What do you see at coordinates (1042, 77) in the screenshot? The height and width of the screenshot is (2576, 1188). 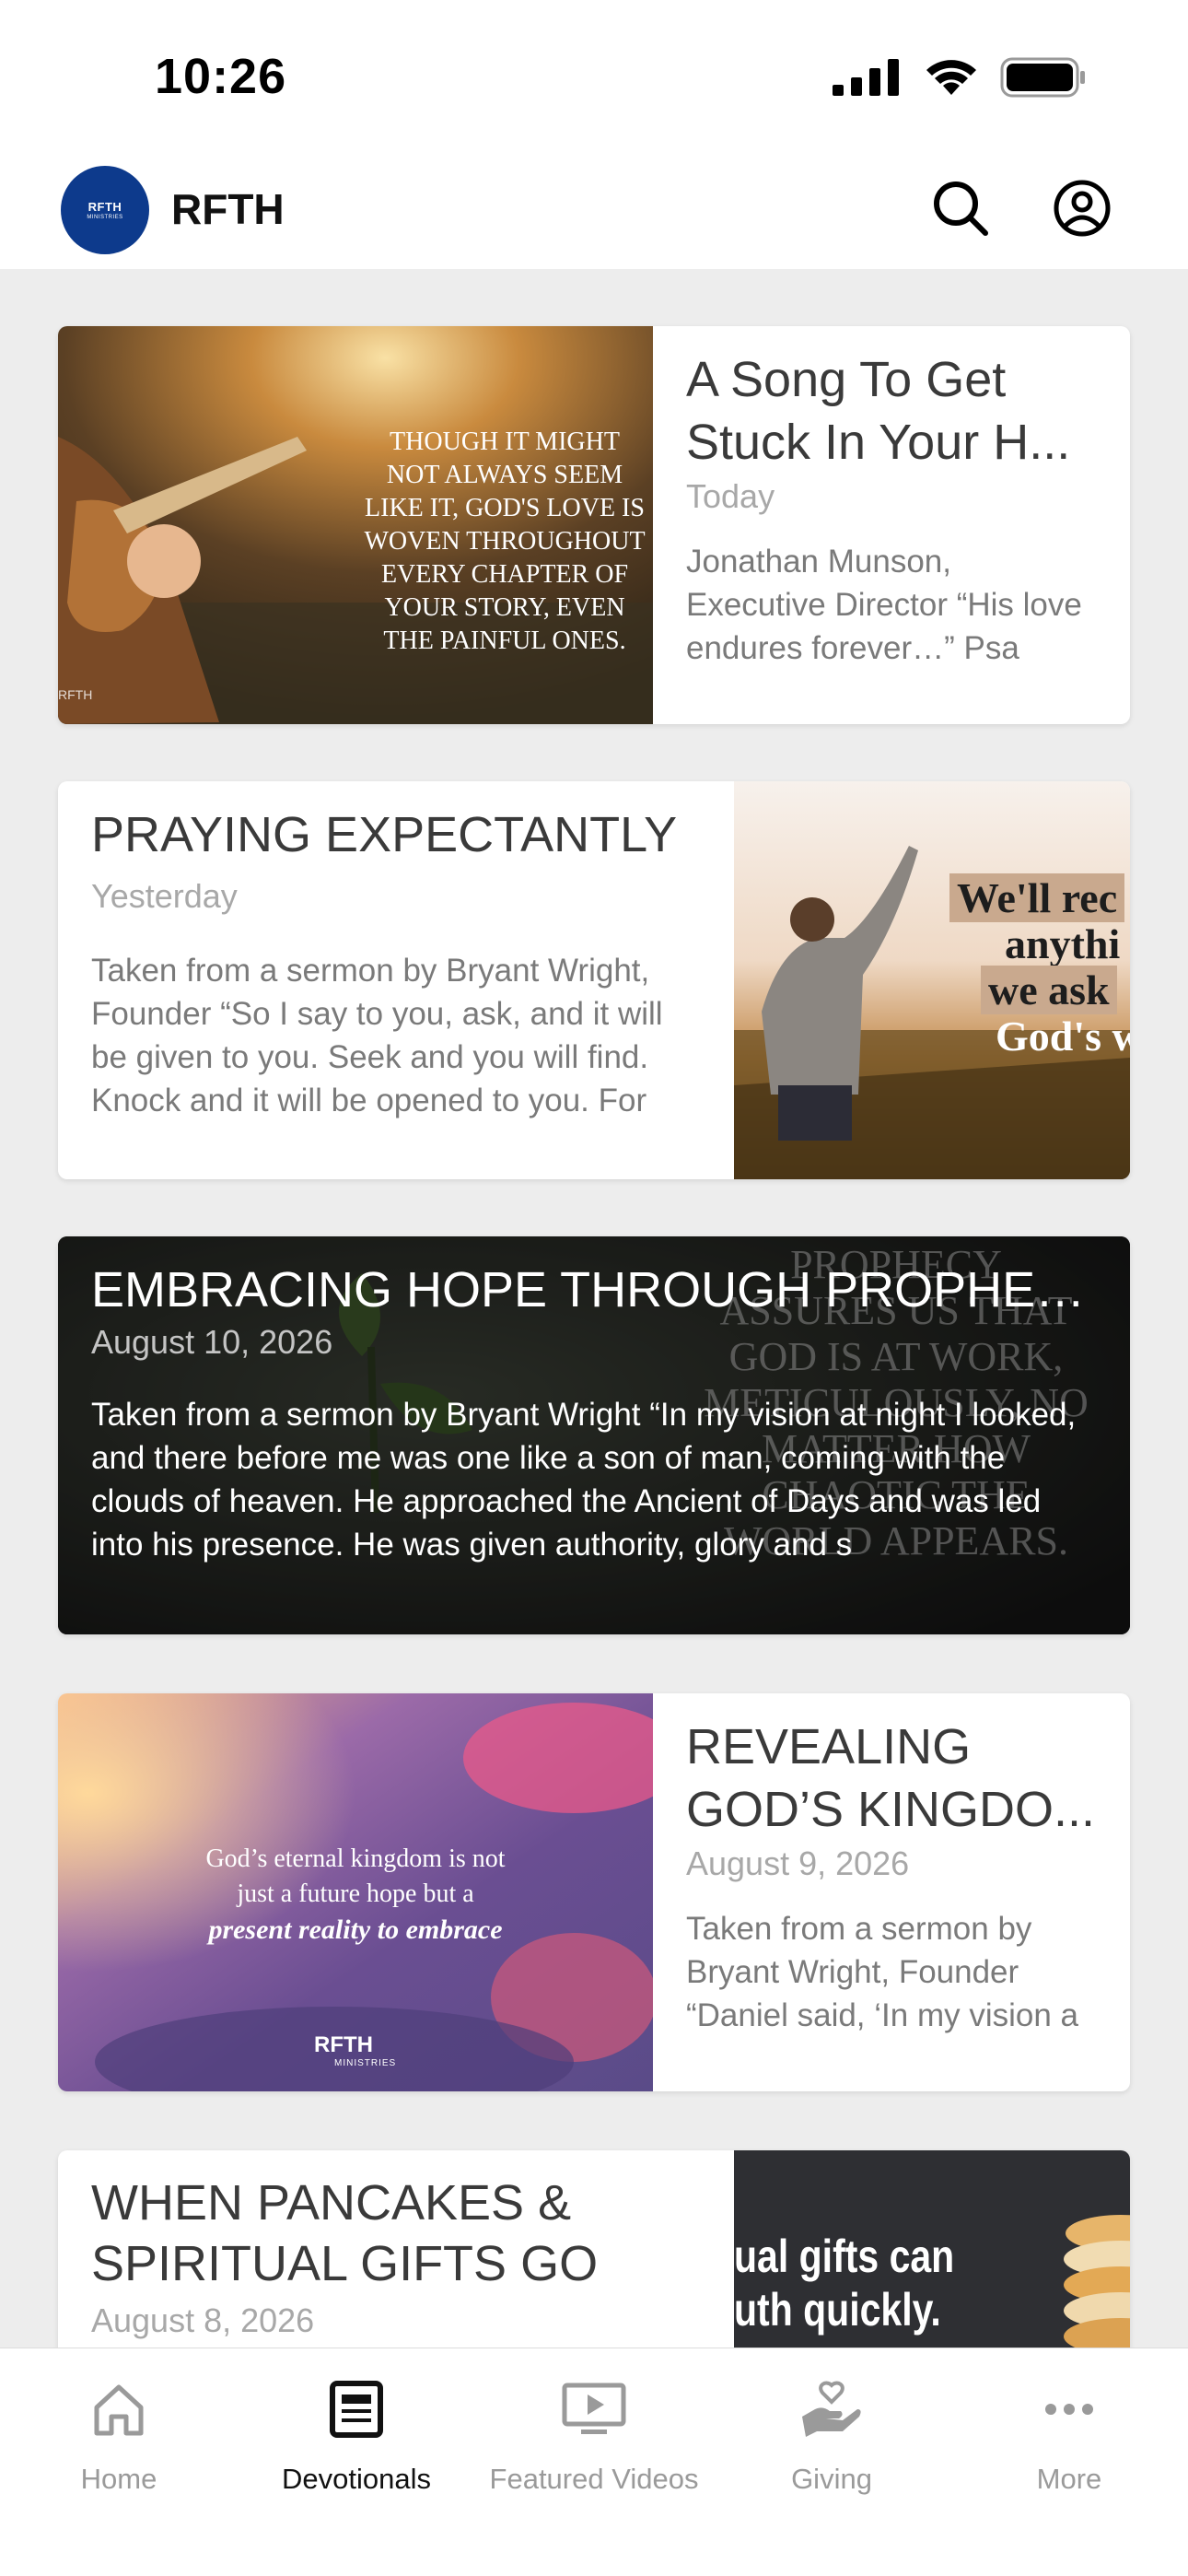 I see `battery-icon` at bounding box center [1042, 77].